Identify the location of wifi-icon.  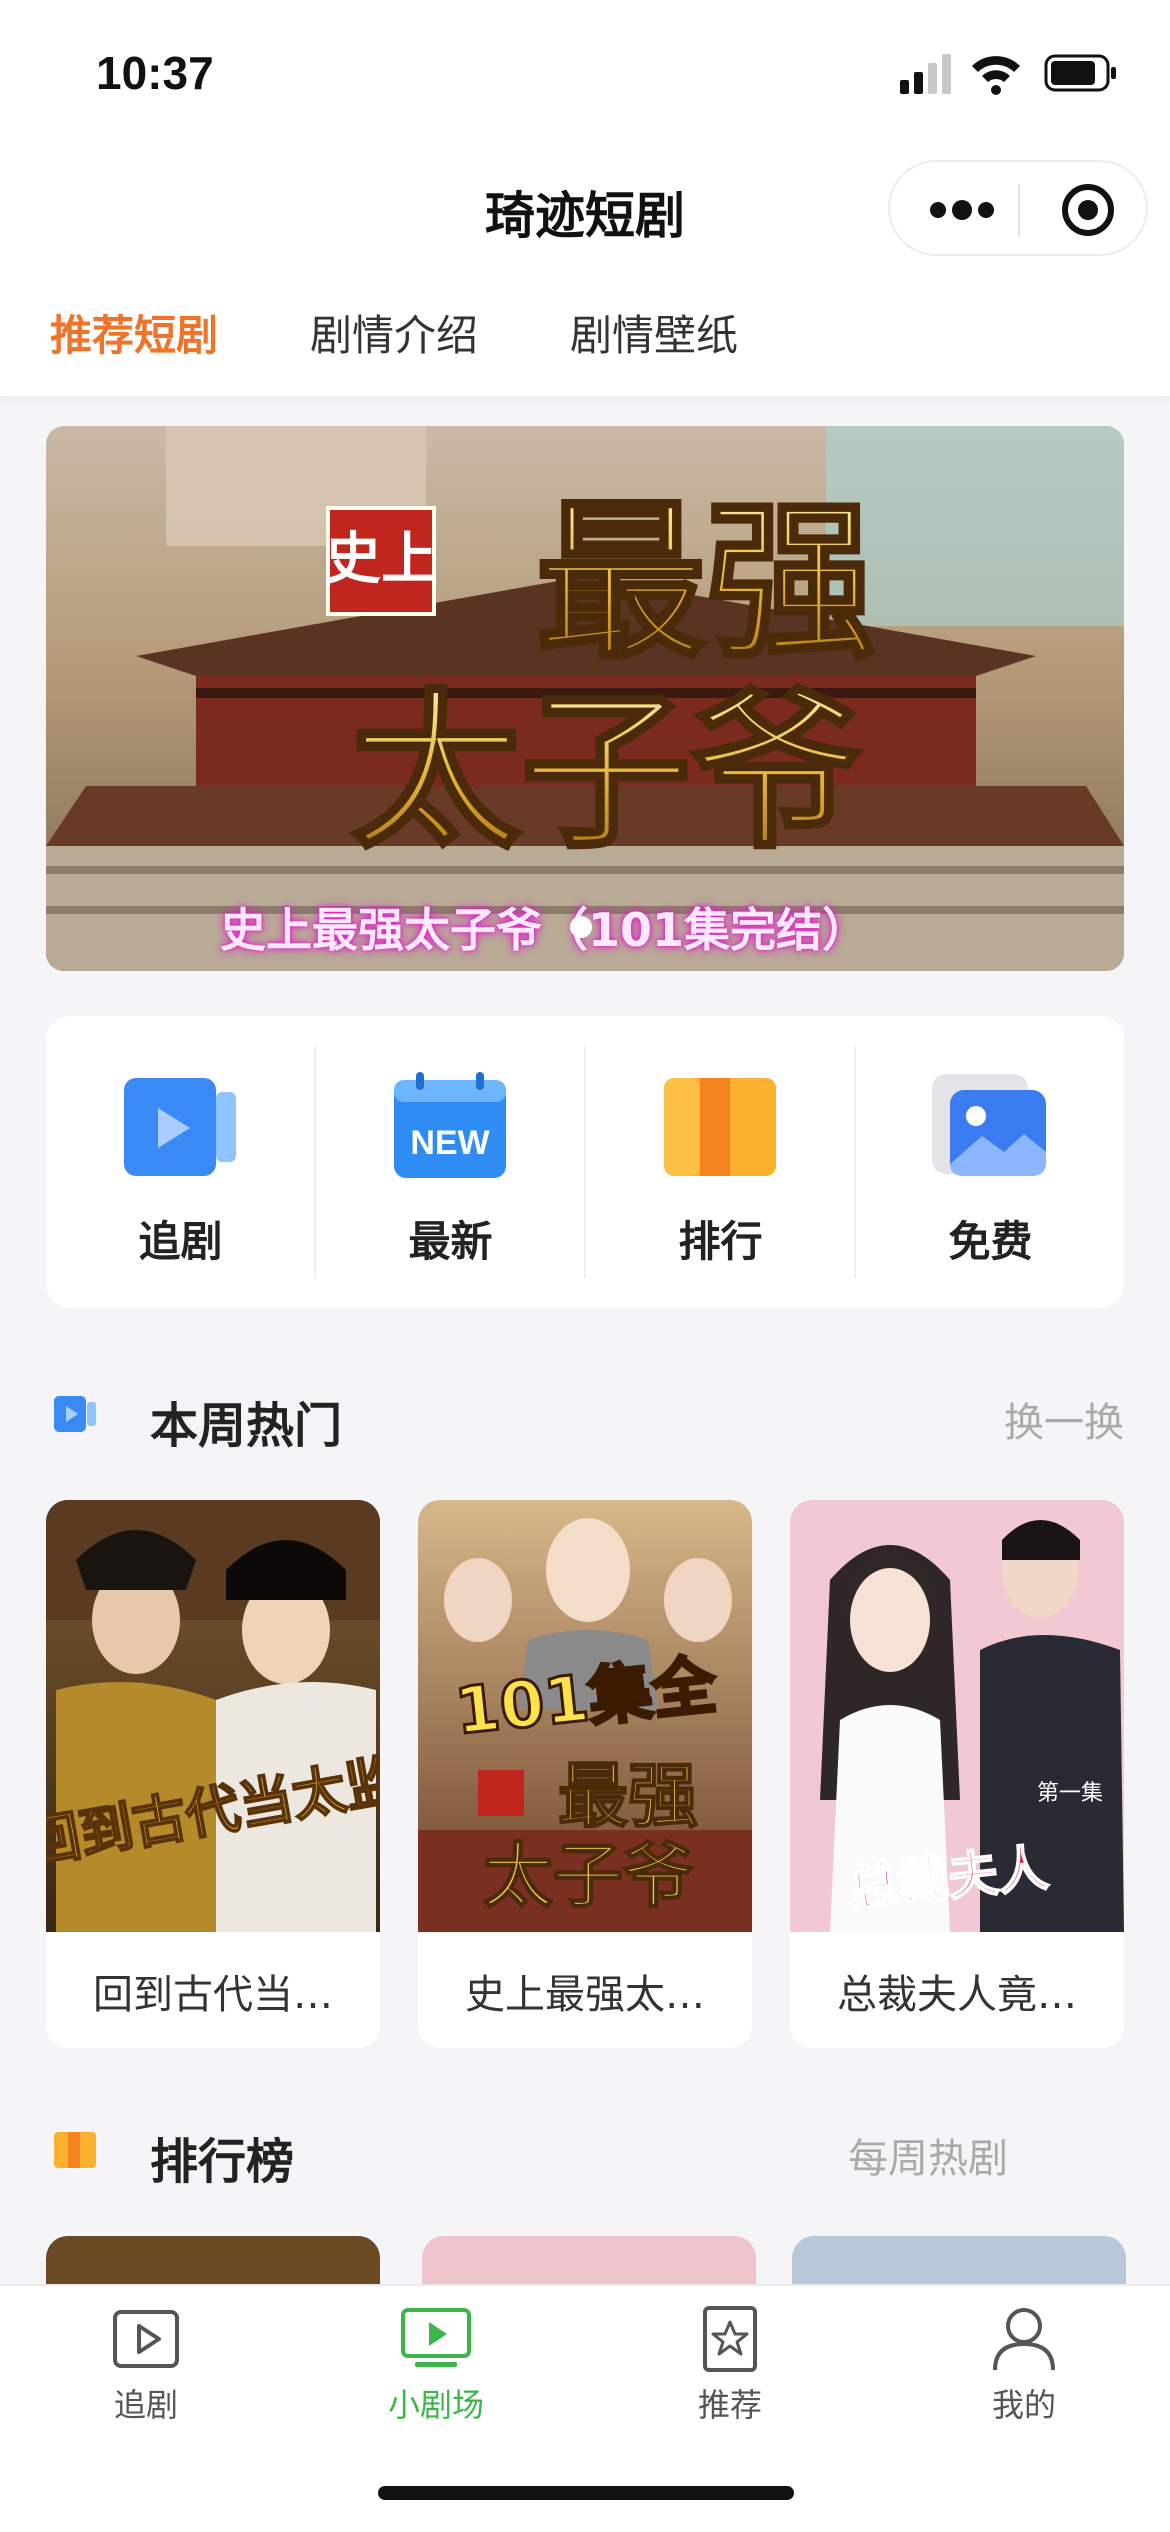
(996, 75).